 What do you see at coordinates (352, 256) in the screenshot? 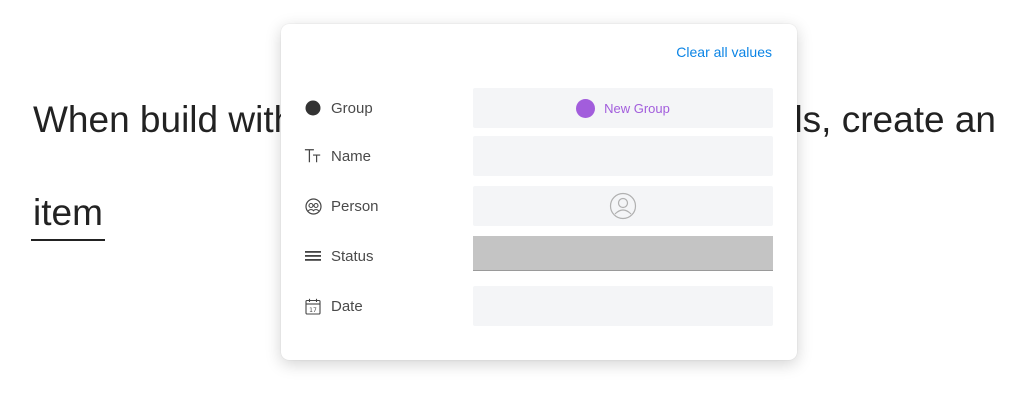
I see `status-label-text: Status` at bounding box center [352, 256].